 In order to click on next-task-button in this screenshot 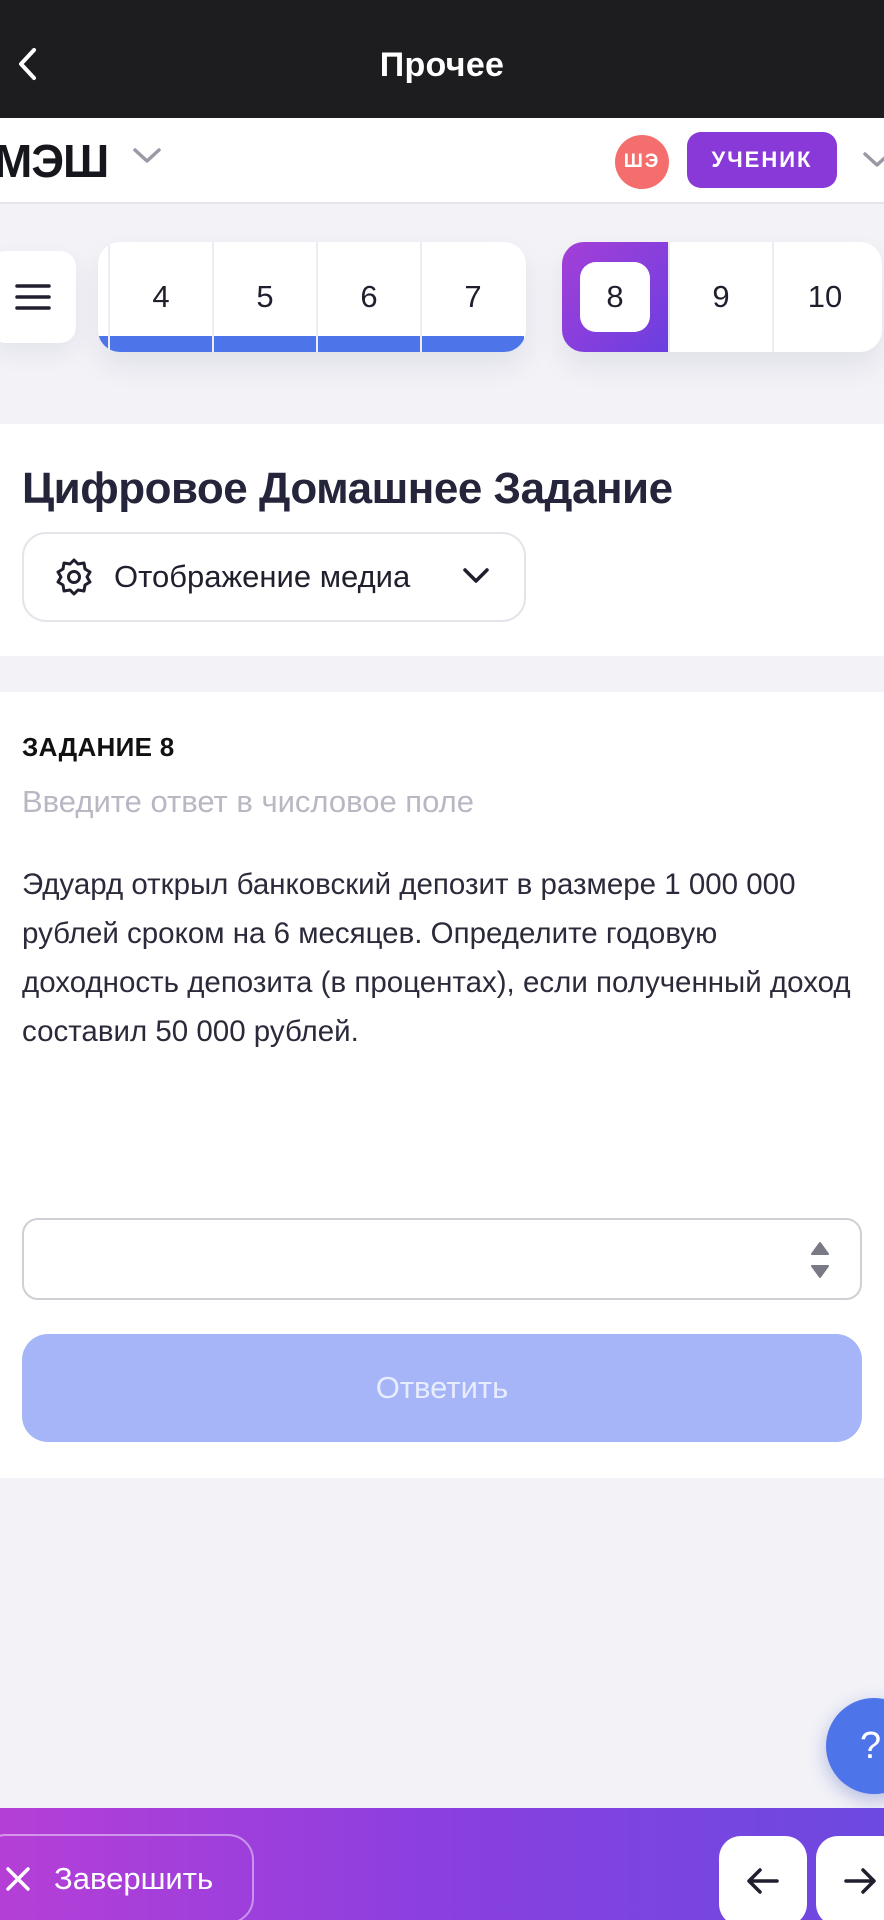, I will do `click(850, 1878)`.